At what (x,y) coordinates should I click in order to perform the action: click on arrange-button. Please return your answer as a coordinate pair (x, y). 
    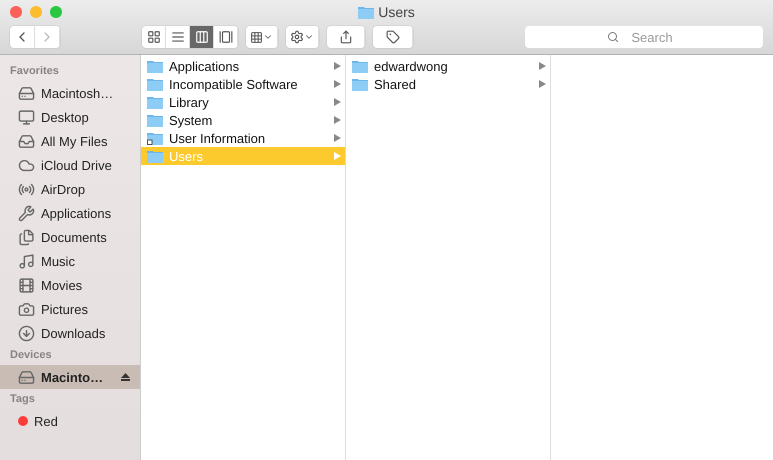
    Looking at the image, I should click on (262, 37).